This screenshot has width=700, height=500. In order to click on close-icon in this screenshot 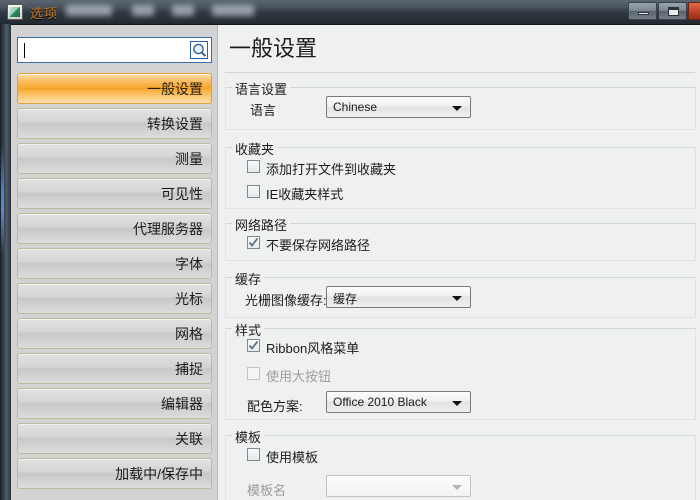, I will do `click(694, 11)`.